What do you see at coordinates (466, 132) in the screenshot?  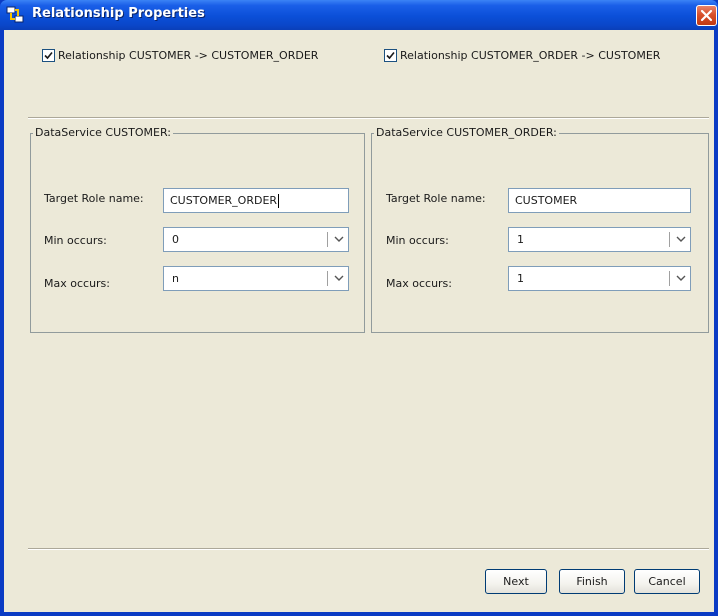 I see `group-title: DataService CUSTOMER_ORDER:` at bounding box center [466, 132].